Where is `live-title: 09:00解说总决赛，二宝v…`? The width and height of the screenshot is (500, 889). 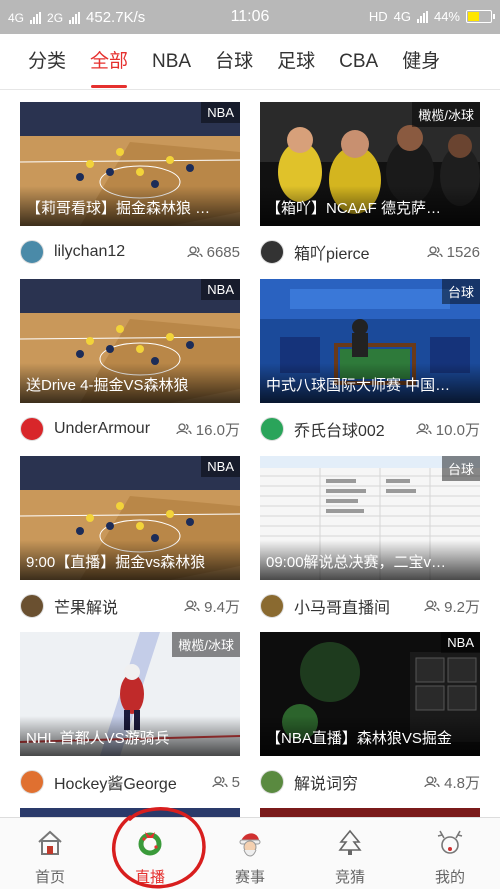 live-title: 09:00解说总决赛，二宝v… is located at coordinates (370, 560).